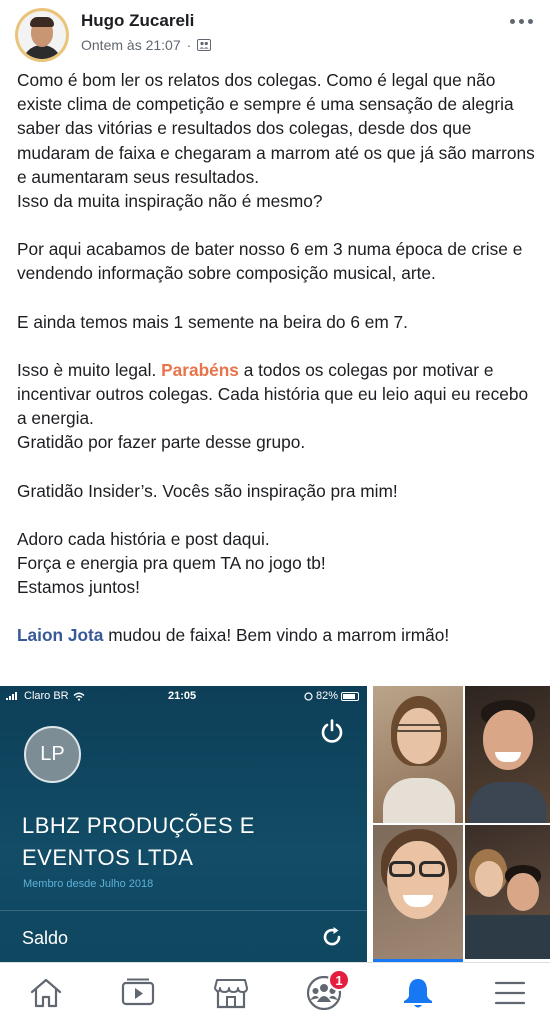 The width and height of the screenshot is (550, 1024). I want to click on battery-icon, so click(350, 696).